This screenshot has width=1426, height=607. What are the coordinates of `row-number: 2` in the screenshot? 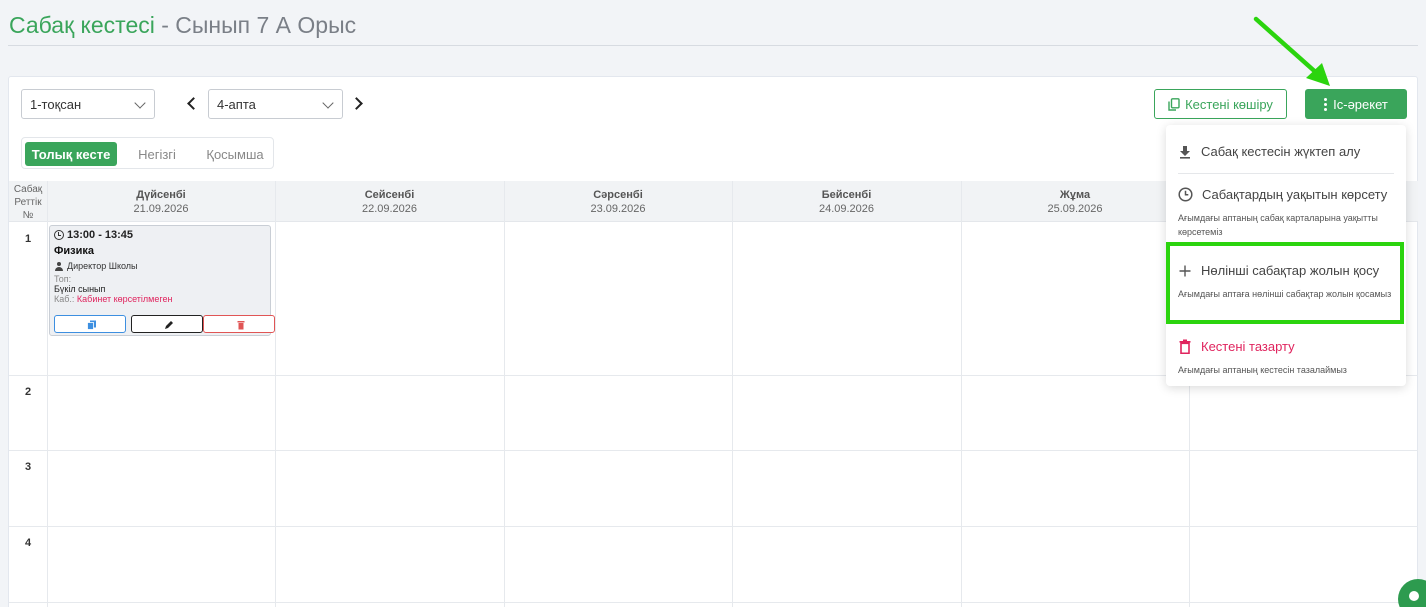 It's located at (28, 392).